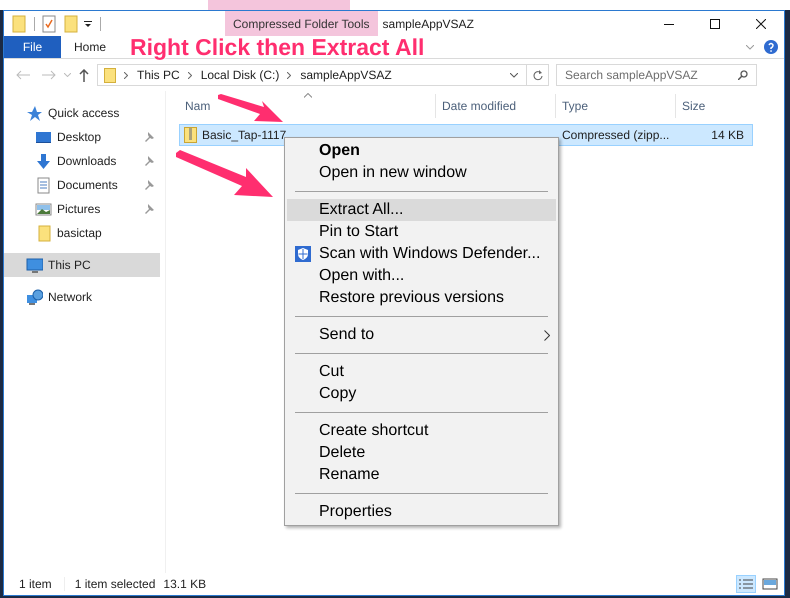  What do you see at coordinates (716, 106) in the screenshot?
I see `column-header: Size` at bounding box center [716, 106].